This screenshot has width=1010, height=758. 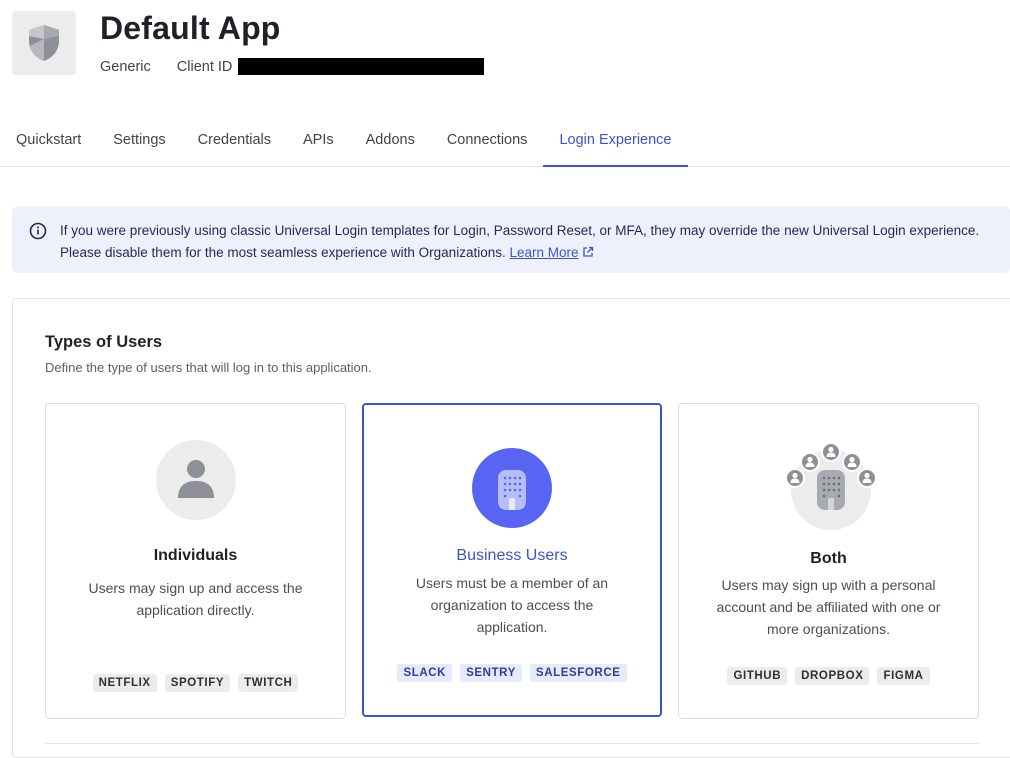 I want to click on shield-icon, so click(x=44, y=43).